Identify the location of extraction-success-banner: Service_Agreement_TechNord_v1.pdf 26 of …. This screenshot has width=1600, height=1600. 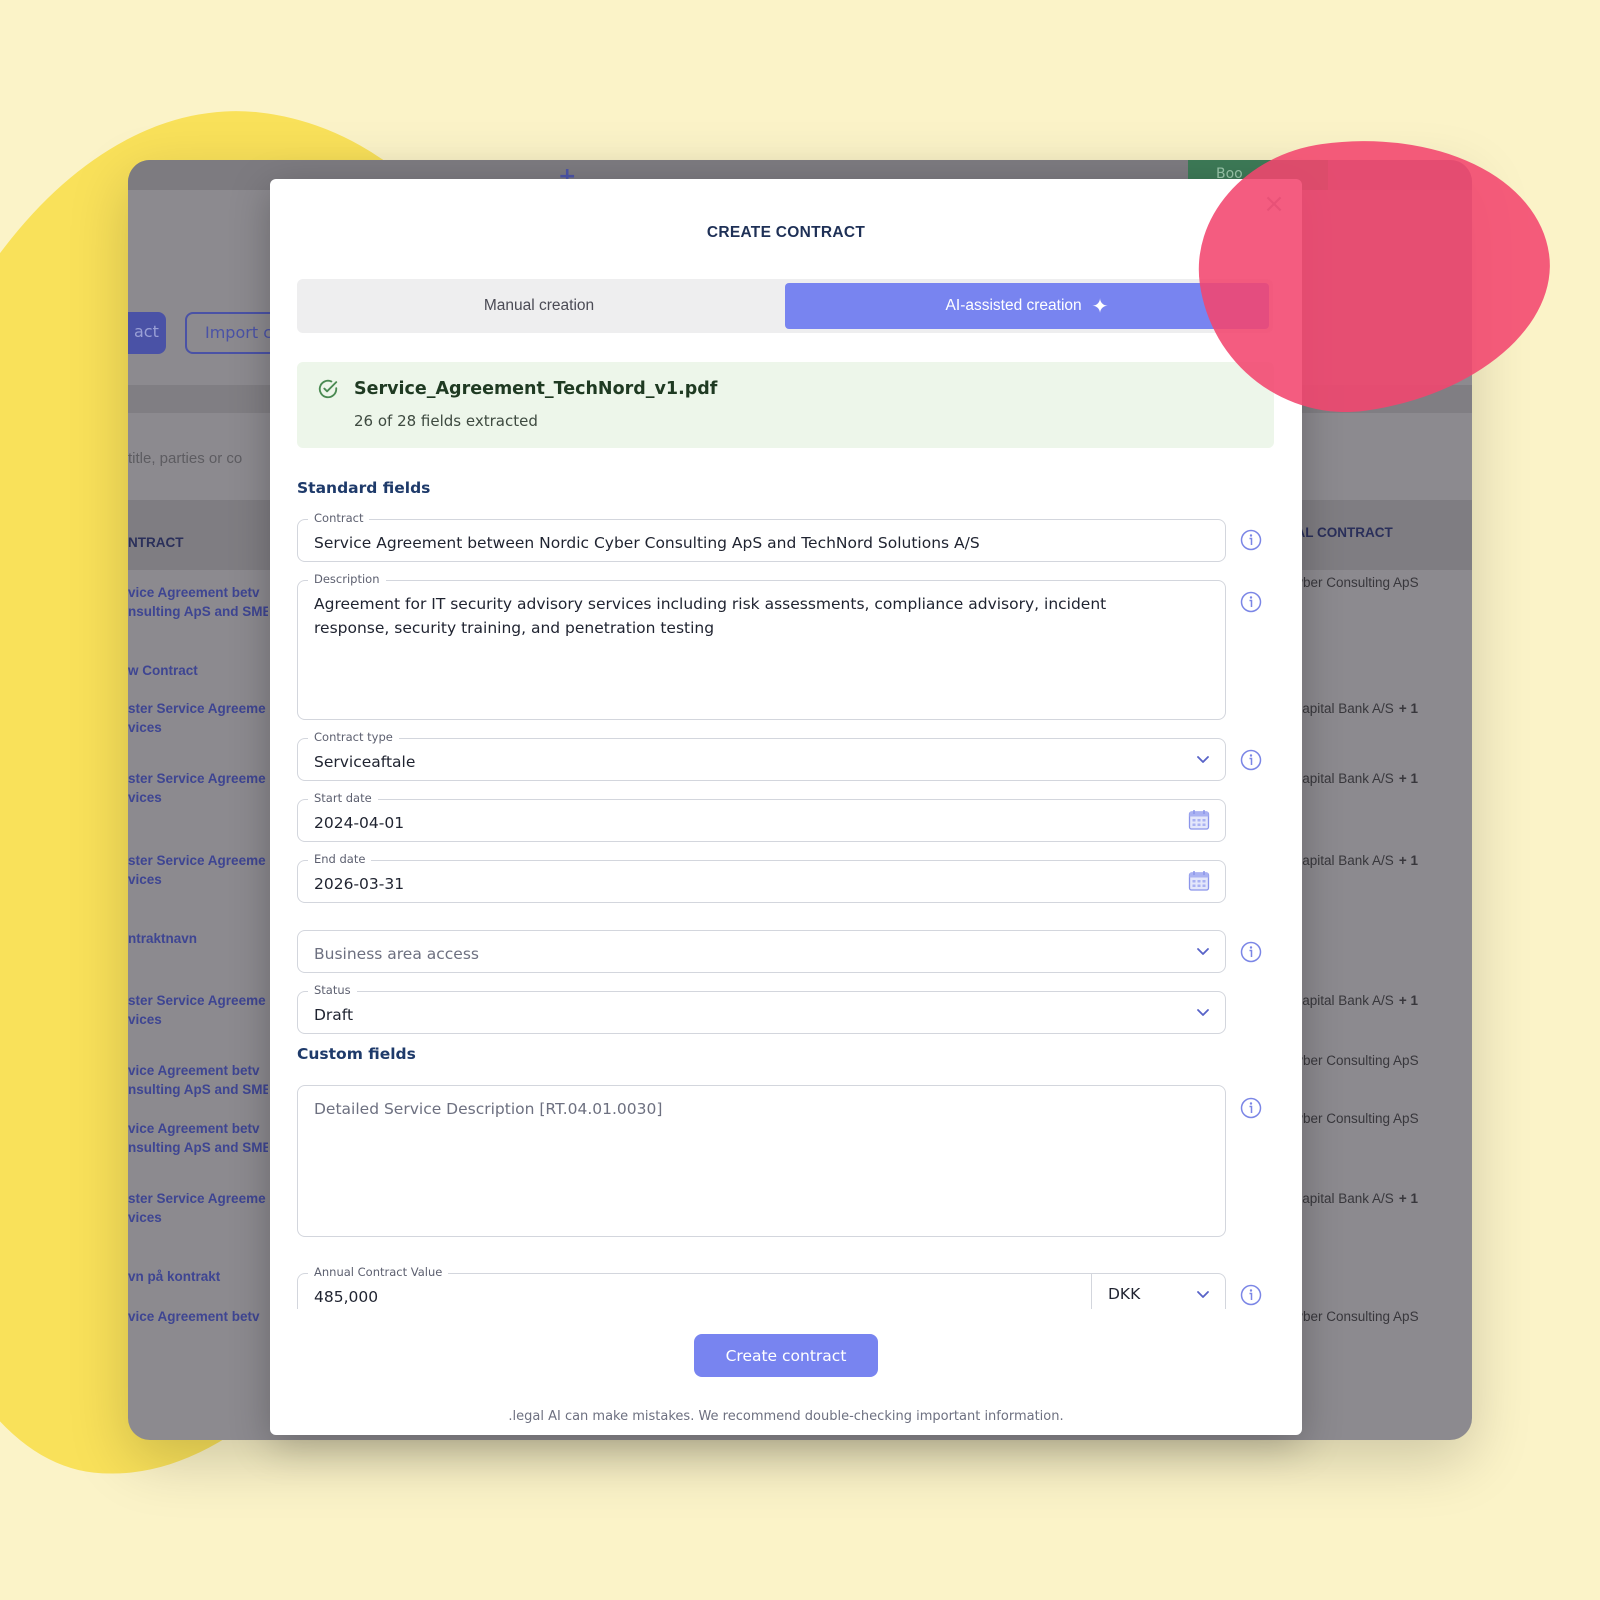
(785, 405).